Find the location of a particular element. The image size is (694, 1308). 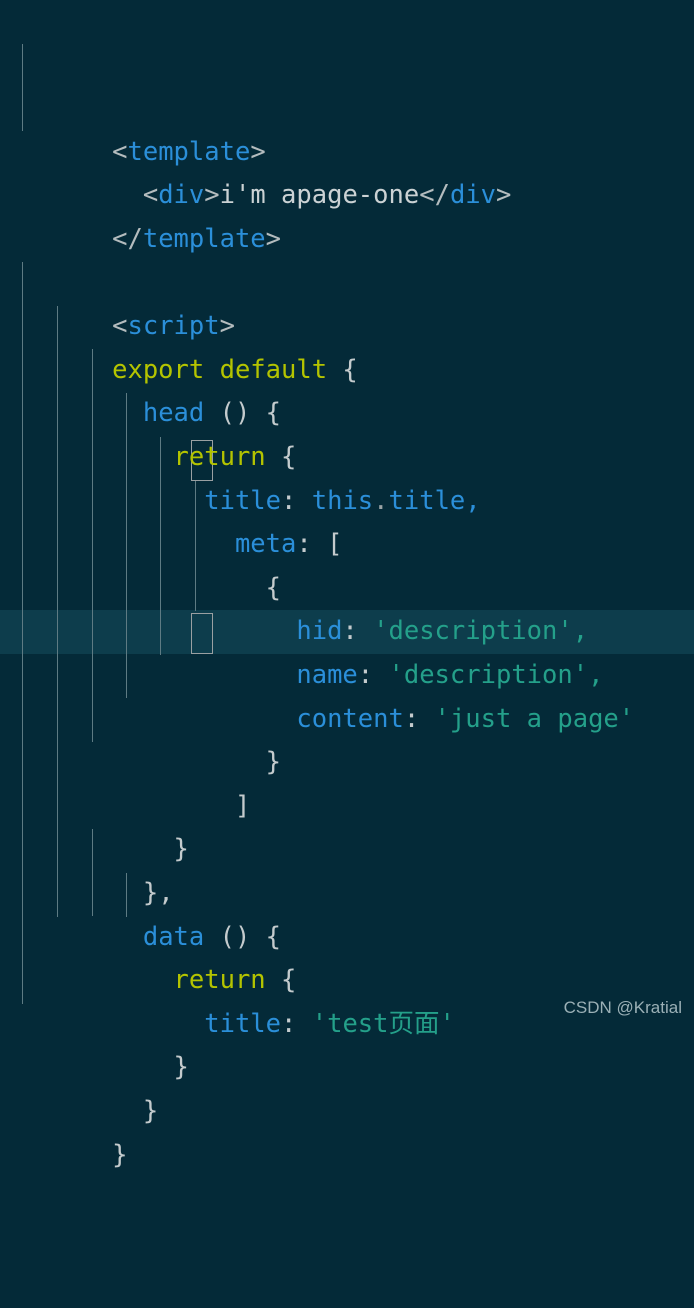

tag-name-template-closing: template is located at coordinates (204, 238).